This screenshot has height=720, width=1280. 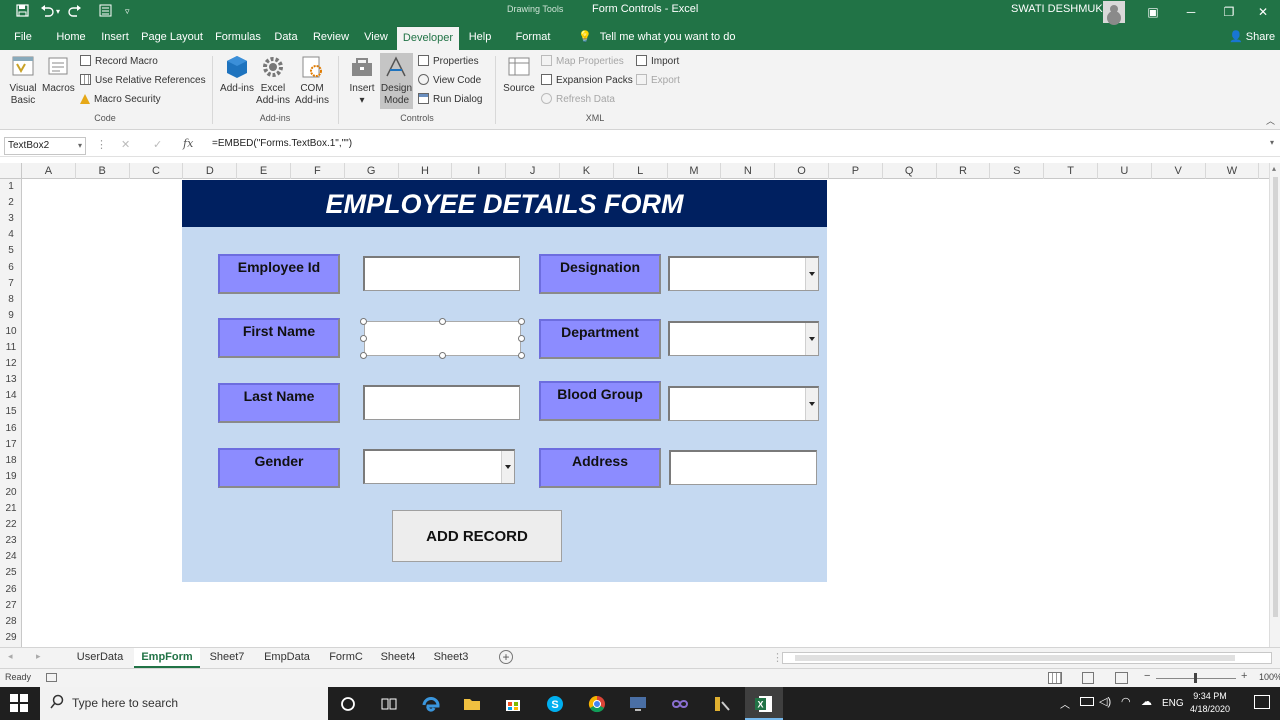 I want to click on scroll-thumb, so click(x=1275, y=397).